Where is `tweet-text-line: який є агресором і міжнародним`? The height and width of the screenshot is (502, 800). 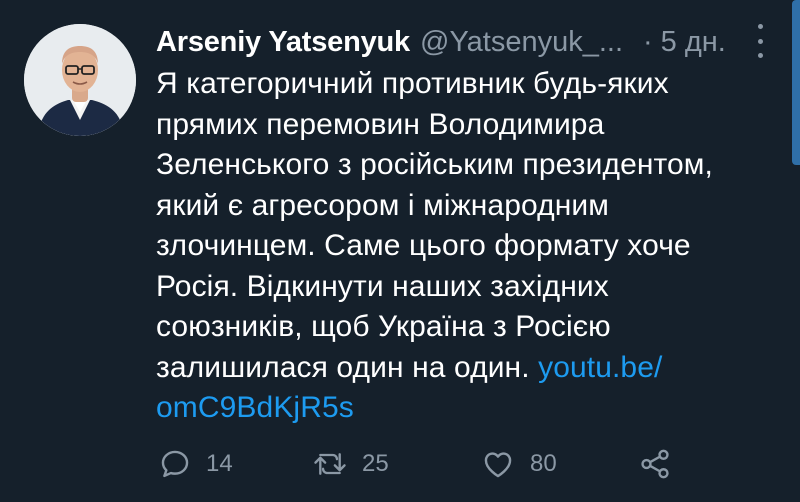
tweet-text-line: який є агресором і міжнародним is located at coordinates (382, 205).